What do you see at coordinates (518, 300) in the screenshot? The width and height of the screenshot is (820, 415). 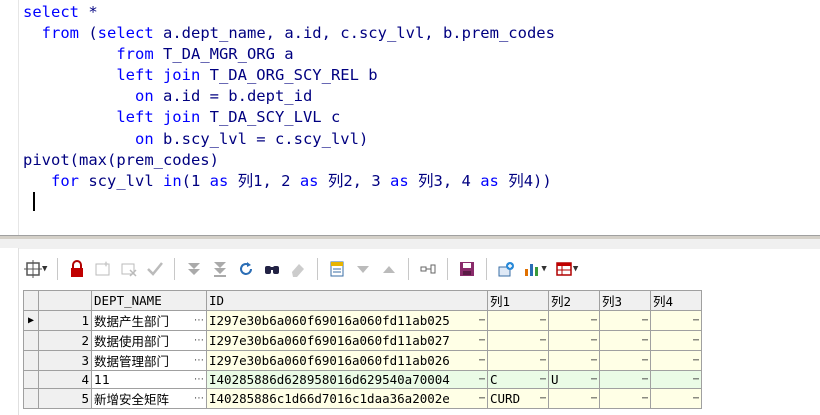 I see `header-col1: 列1` at bounding box center [518, 300].